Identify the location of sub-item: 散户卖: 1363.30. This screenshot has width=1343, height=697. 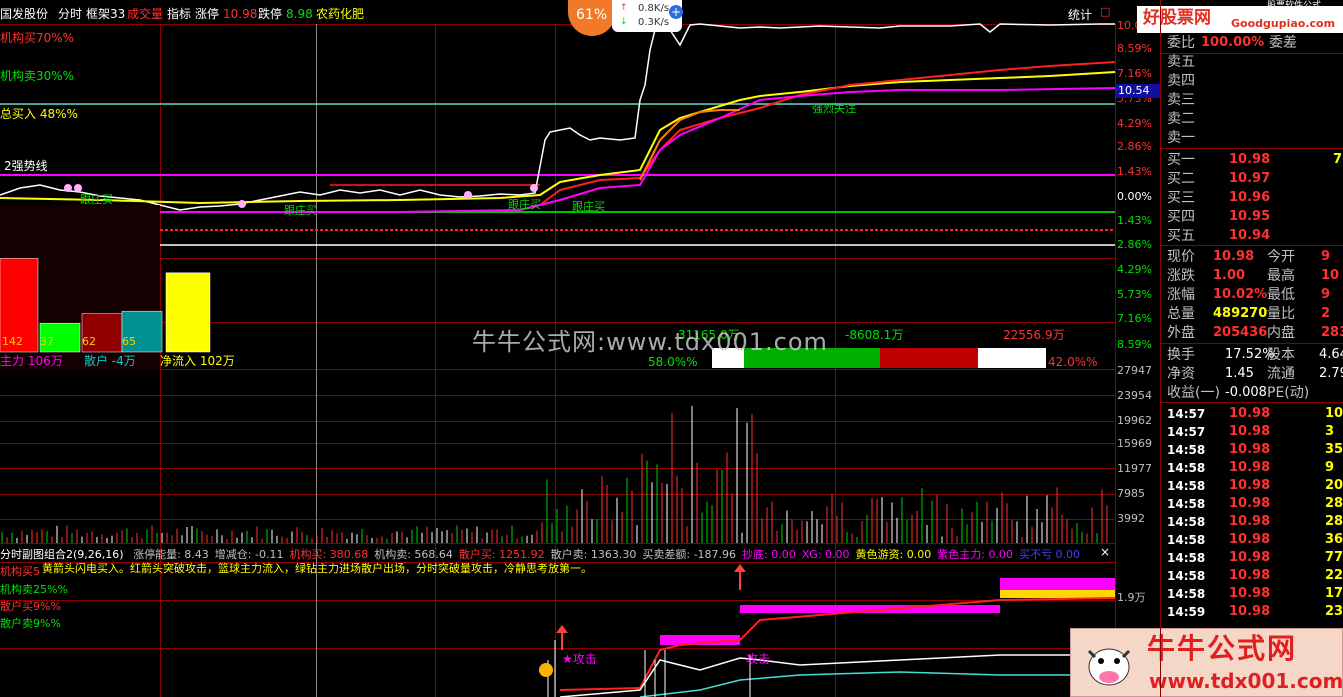
(594, 554).